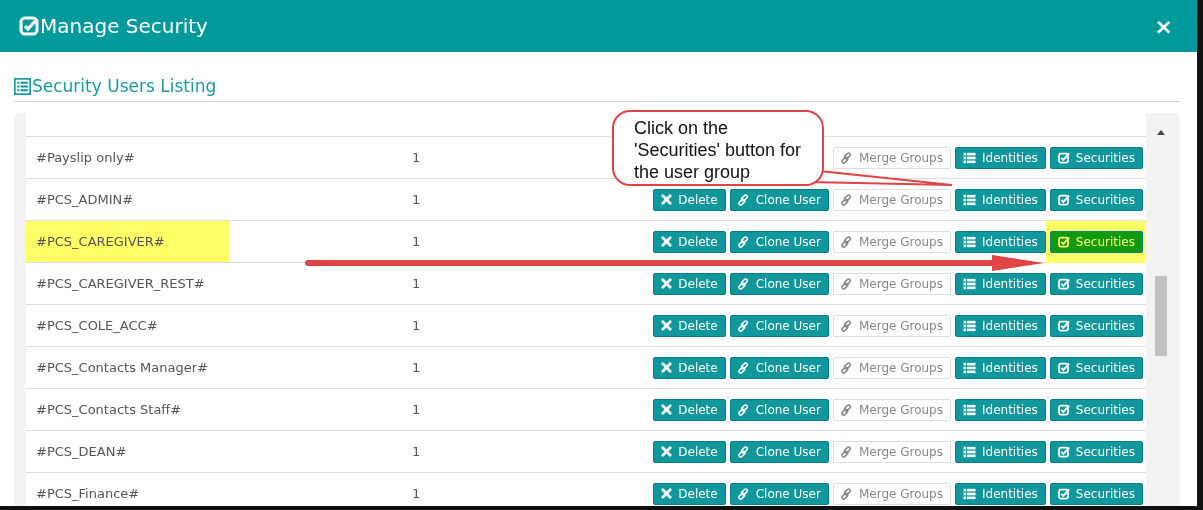  What do you see at coordinates (81, 452) in the screenshot?
I see `table-cell-text: #PCS_DEAN#` at bounding box center [81, 452].